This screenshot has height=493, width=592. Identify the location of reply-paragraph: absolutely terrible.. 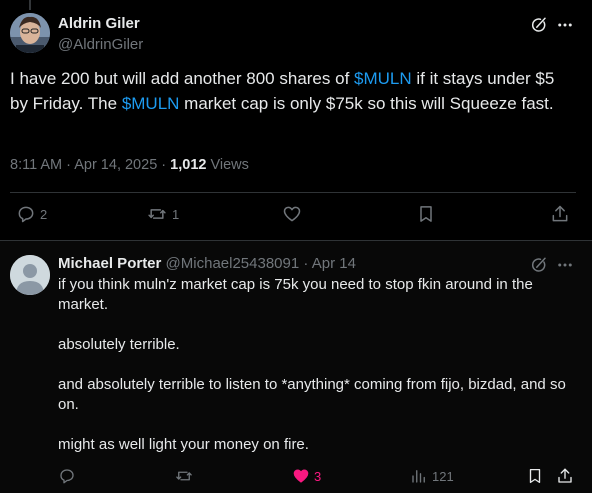
(119, 344).